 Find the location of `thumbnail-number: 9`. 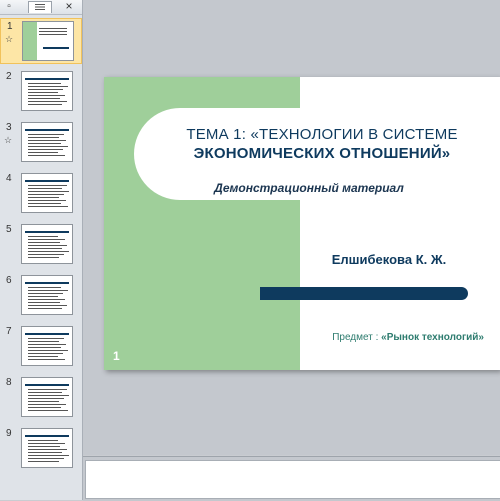

thumbnail-number: 9 is located at coordinates (9, 433).